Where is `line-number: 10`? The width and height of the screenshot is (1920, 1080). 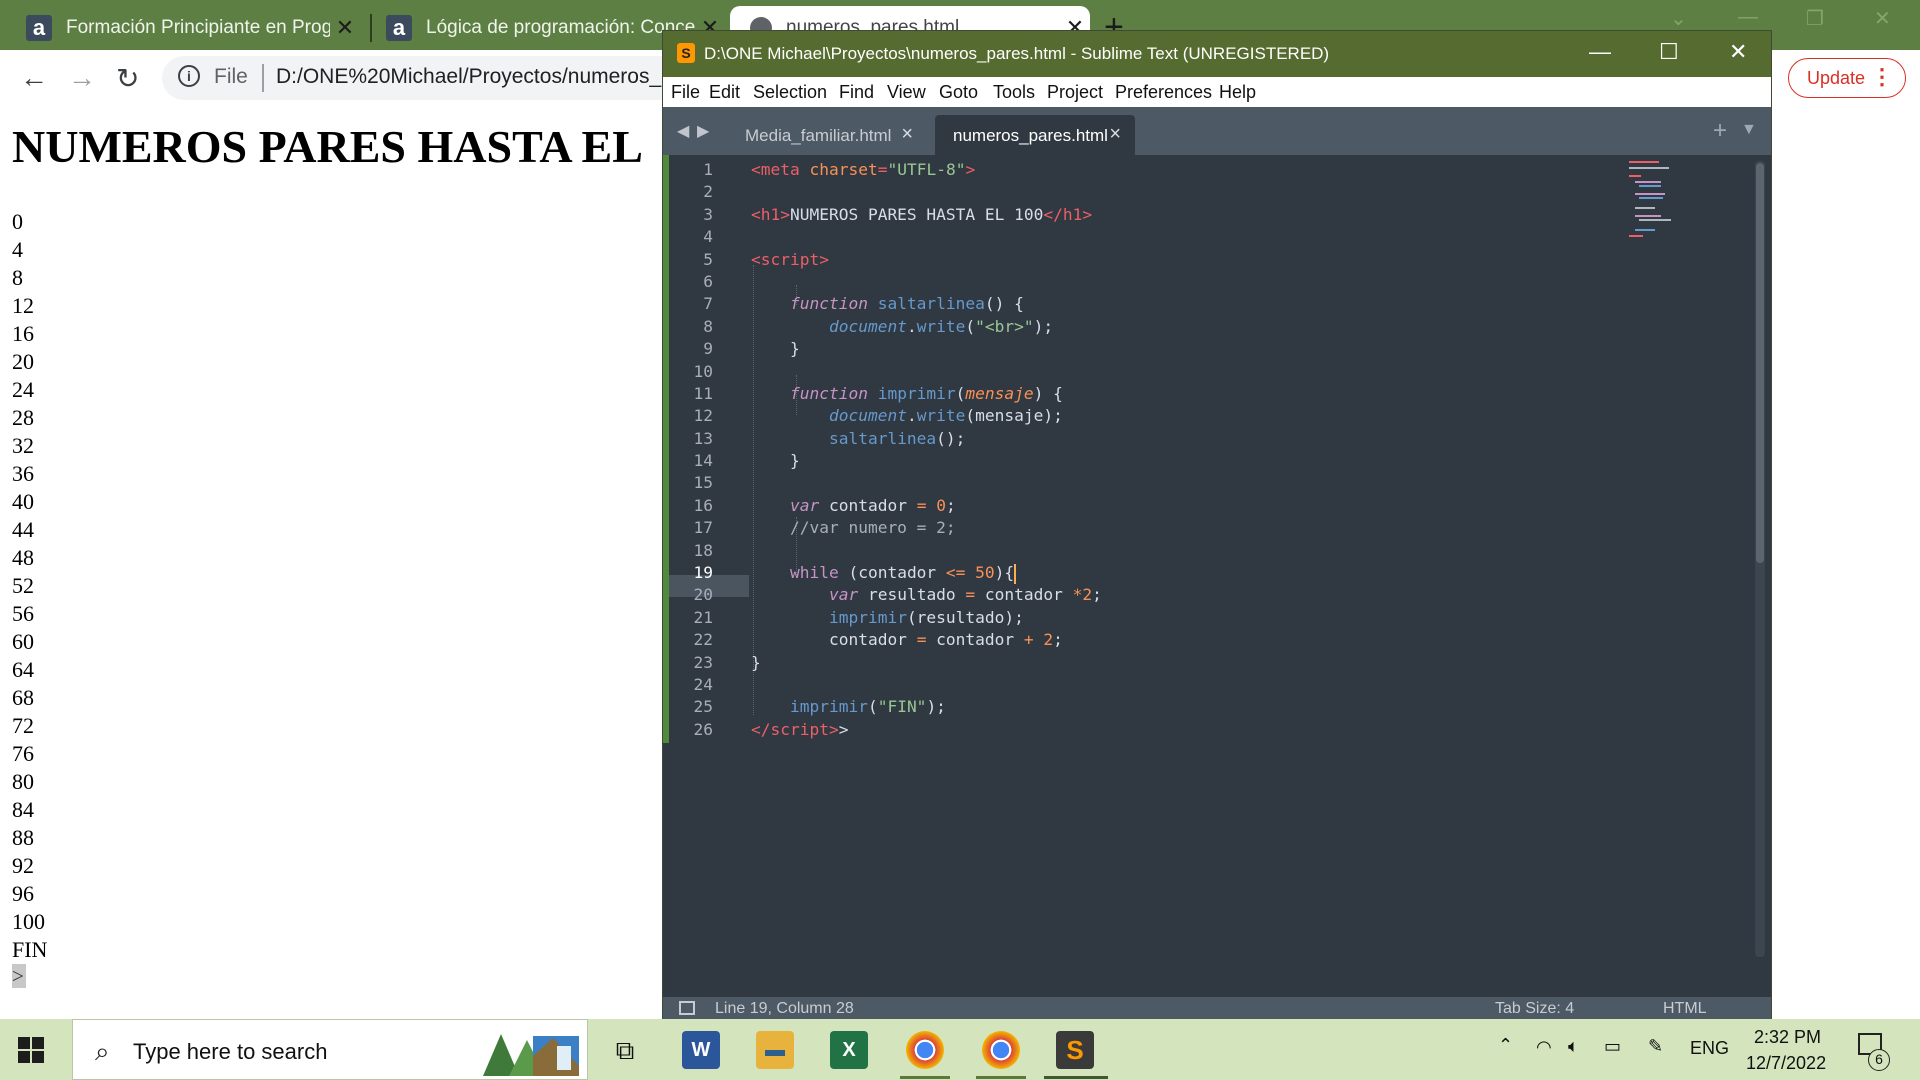
line-number: 10 is located at coordinates (703, 371).